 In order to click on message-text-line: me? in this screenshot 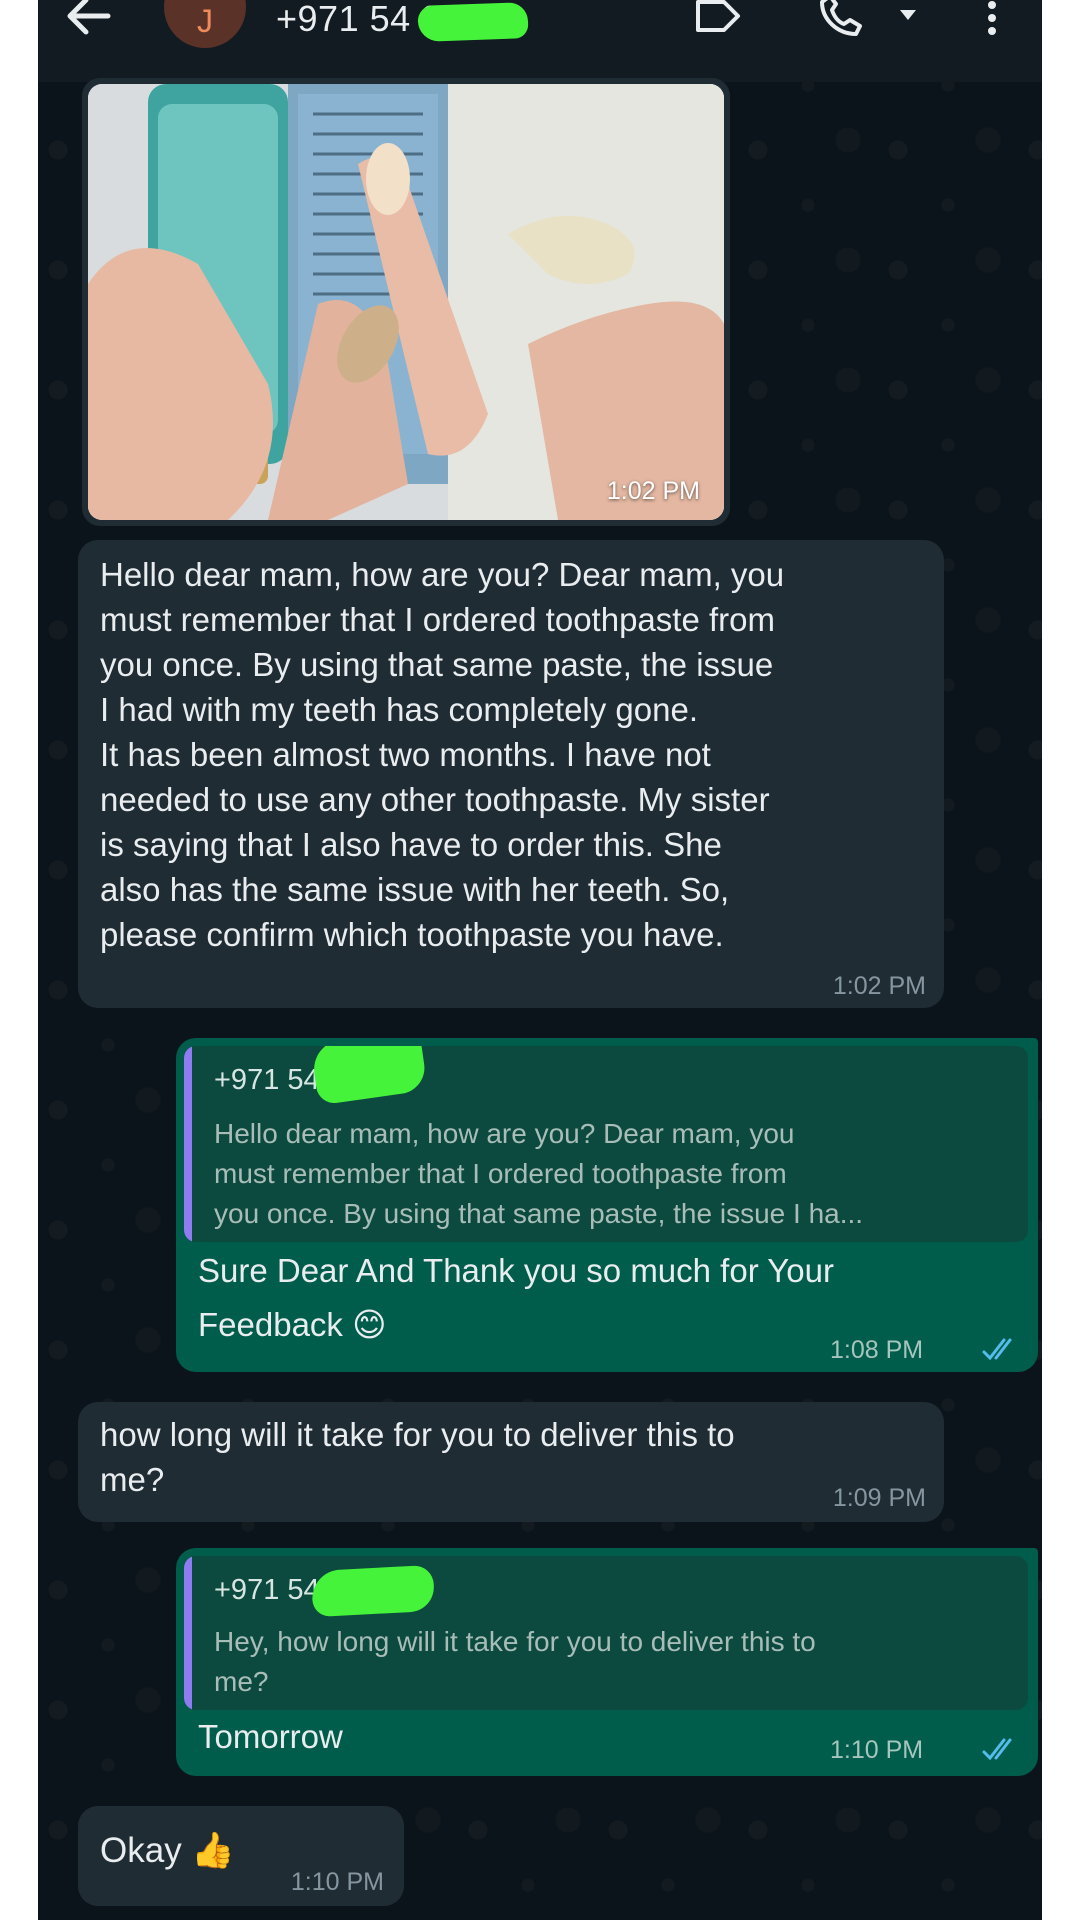, I will do `click(132, 1479)`.